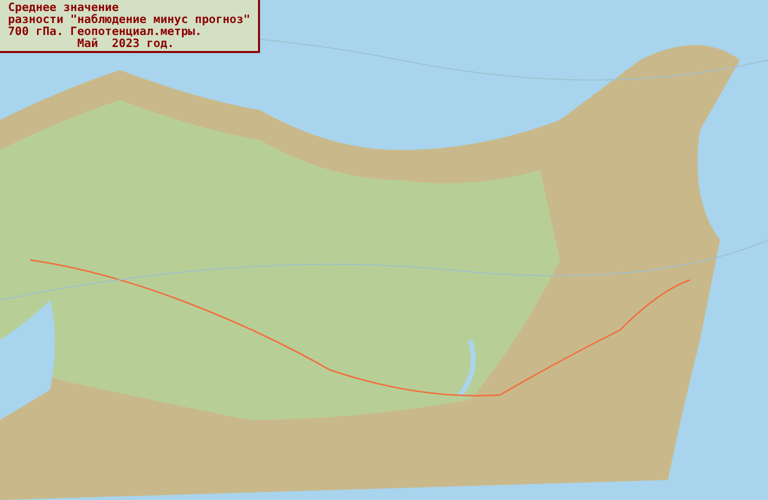  Describe the element at coordinates (64, 7) in the screenshot. I see `legend-text: Среднее значение` at that location.